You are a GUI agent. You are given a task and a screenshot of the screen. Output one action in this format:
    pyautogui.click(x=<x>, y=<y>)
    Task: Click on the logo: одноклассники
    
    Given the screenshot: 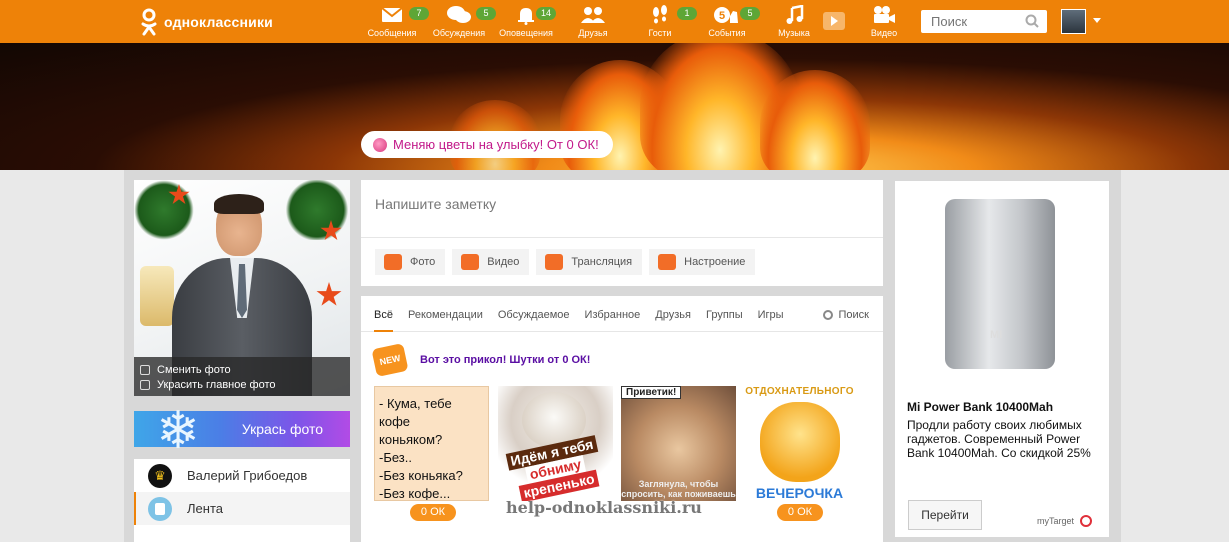 What is the action you would take?
    pyautogui.click(x=206, y=22)
    